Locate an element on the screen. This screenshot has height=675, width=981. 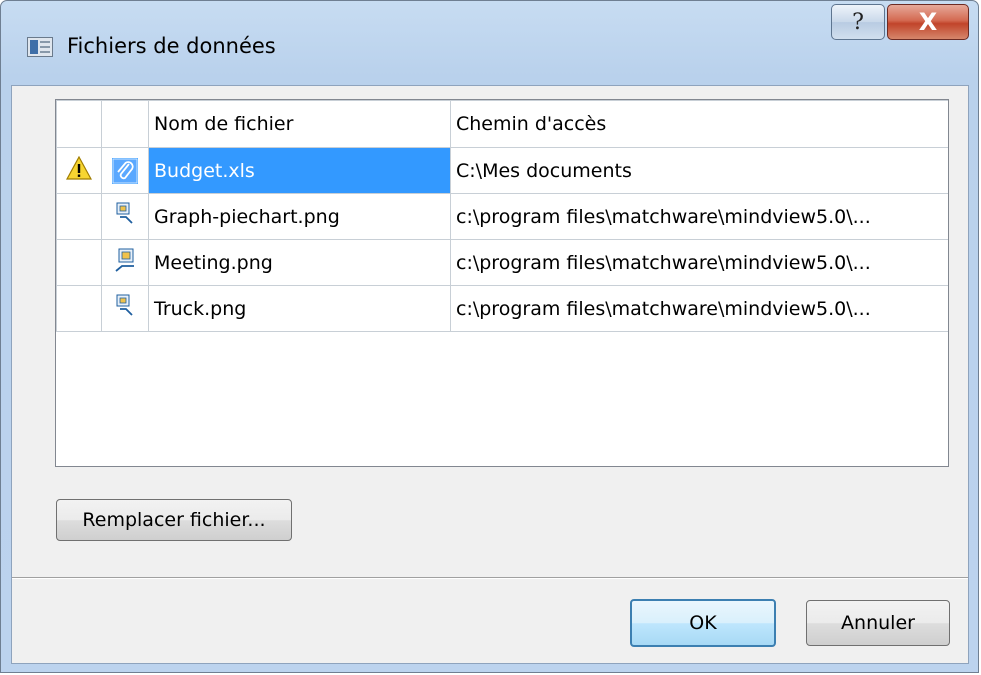
column-header-status is located at coordinates (79, 124).